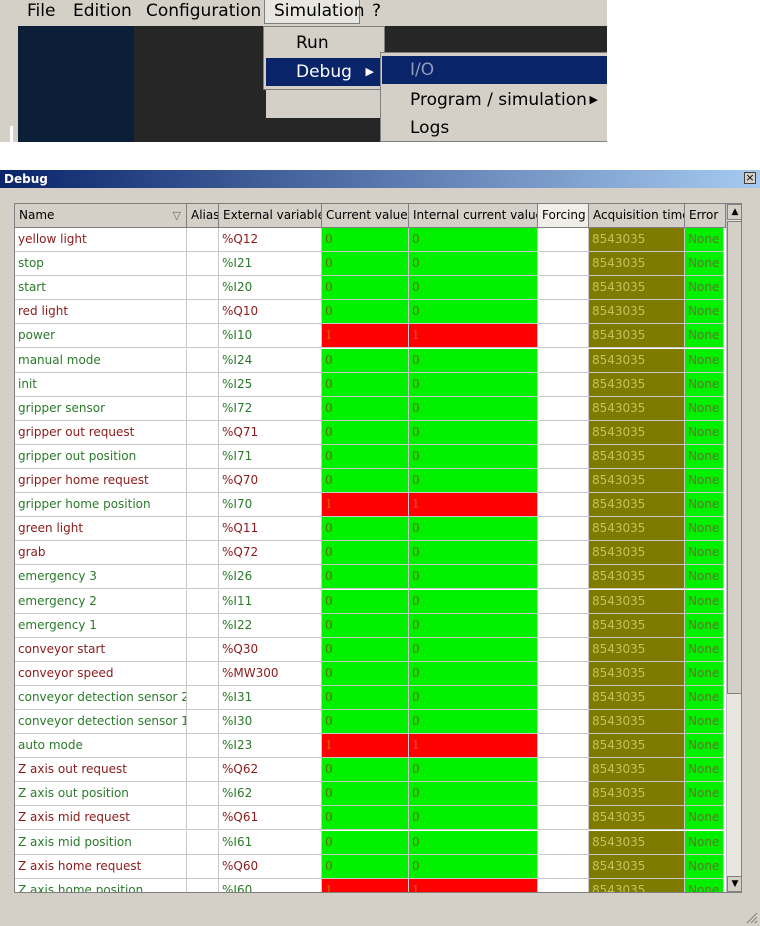 This screenshot has width=760, height=926. What do you see at coordinates (494, 128) in the screenshot?
I see `menu-item-logs: Logs` at bounding box center [494, 128].